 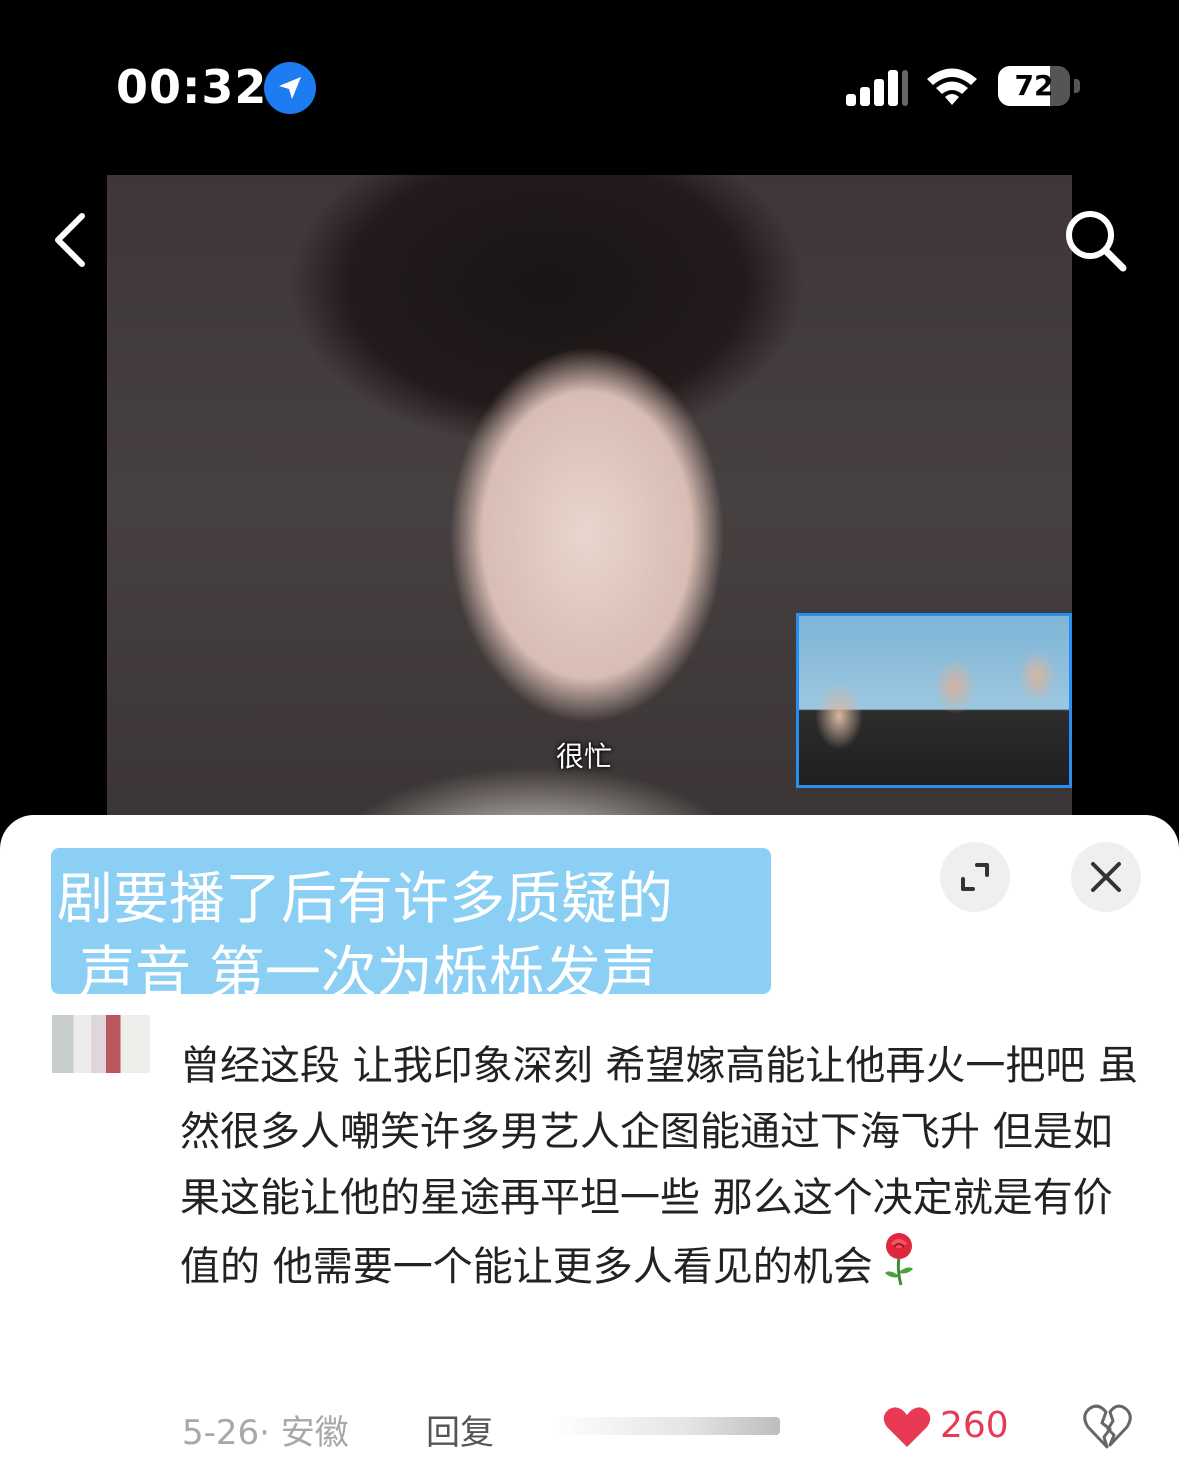 What do you see at coordinates (1095, 240) in the screenshot?
I see `search-icon` at bounding box center [1095, 240].